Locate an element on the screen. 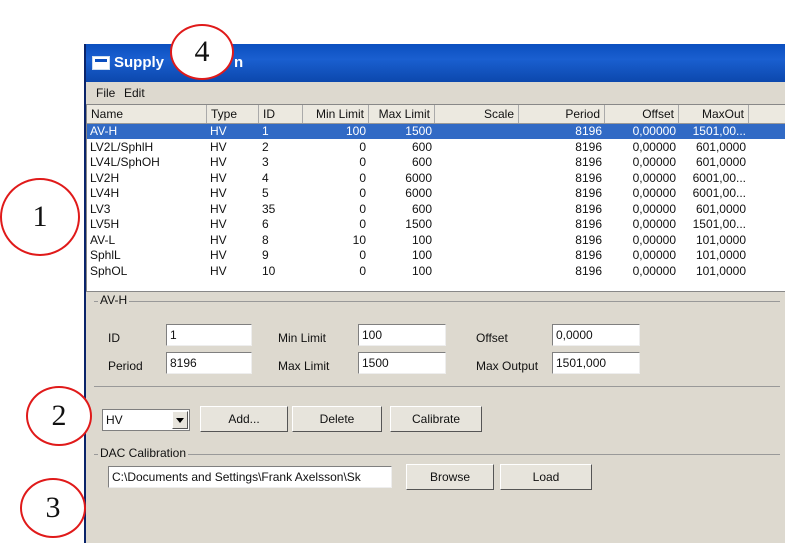 The height and width of the screenshot is (543, 785). col-header-min-limit: Min Limit is located at coordinates (336, 114).